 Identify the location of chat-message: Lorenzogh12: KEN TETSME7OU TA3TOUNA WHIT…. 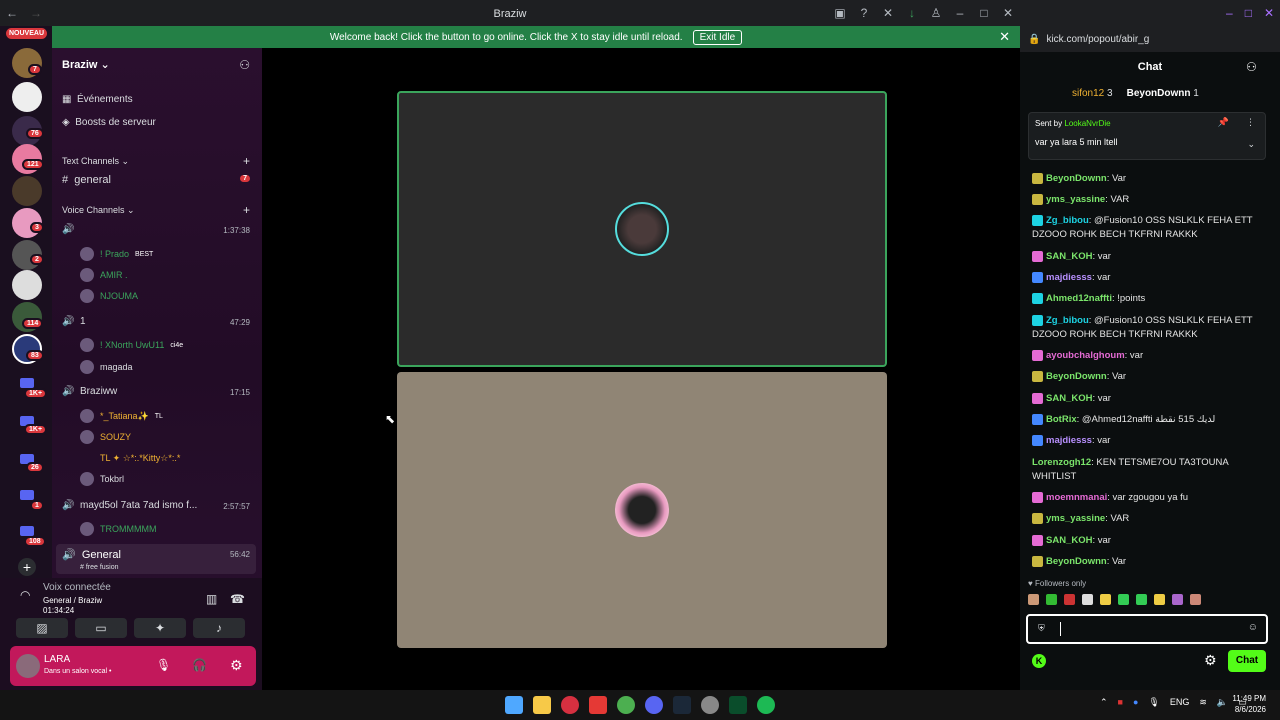
(1150, 470).